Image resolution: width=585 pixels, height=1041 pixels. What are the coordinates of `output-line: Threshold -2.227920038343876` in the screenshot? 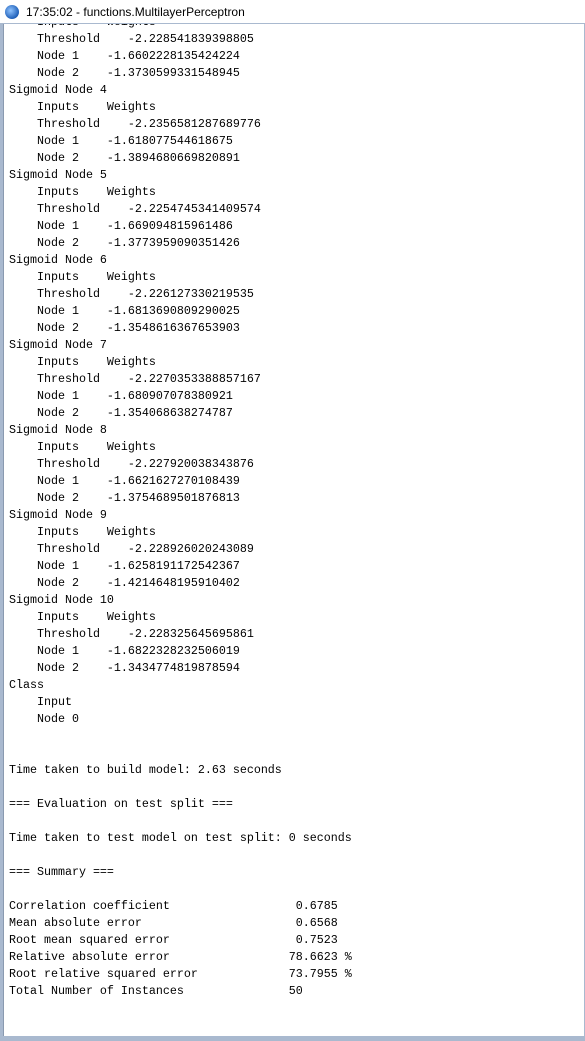 It's located at (131, 464).